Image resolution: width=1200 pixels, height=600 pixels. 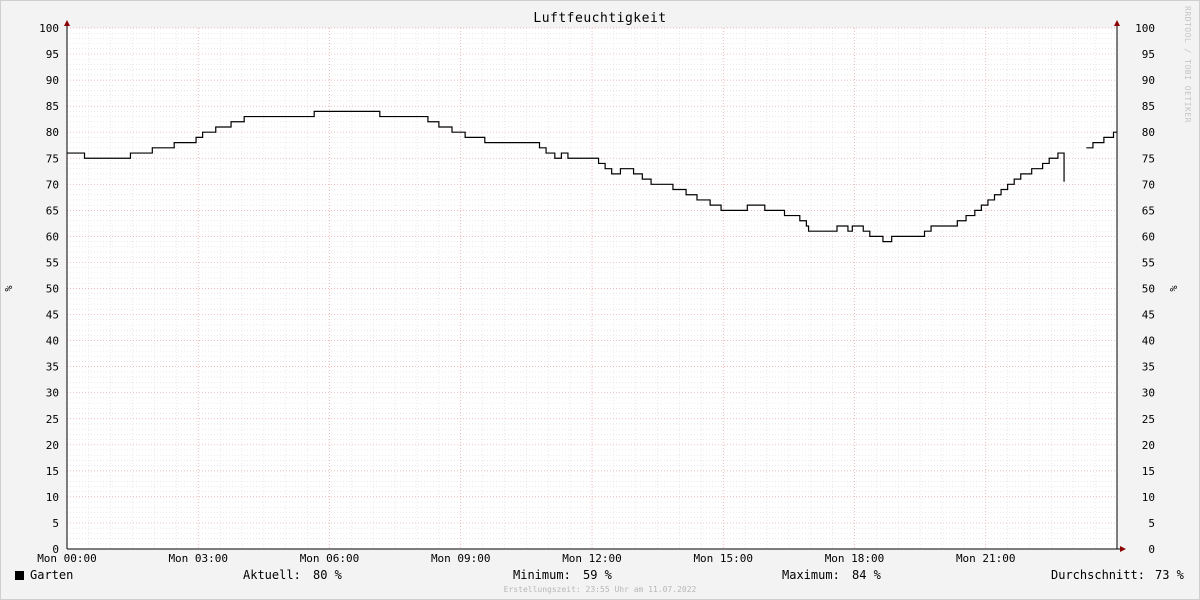 What do you see at coordinates (1148, 158) in the screenshot?
I see `y-tick-label-right: 75` at bounding box center [1148, 158].